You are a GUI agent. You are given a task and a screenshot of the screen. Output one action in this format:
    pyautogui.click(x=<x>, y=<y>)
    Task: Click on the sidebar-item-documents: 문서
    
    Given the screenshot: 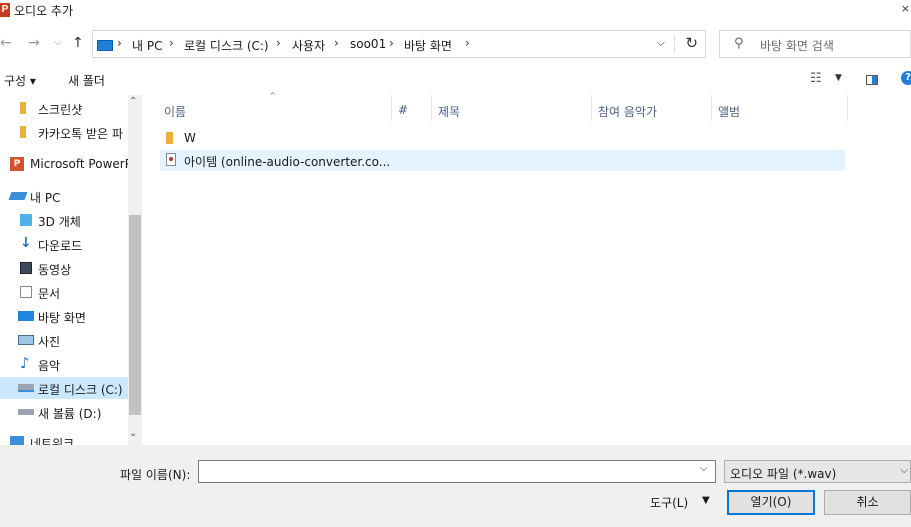 What is the action you would take?
    pyautogui.click(x=64, y=292)
    